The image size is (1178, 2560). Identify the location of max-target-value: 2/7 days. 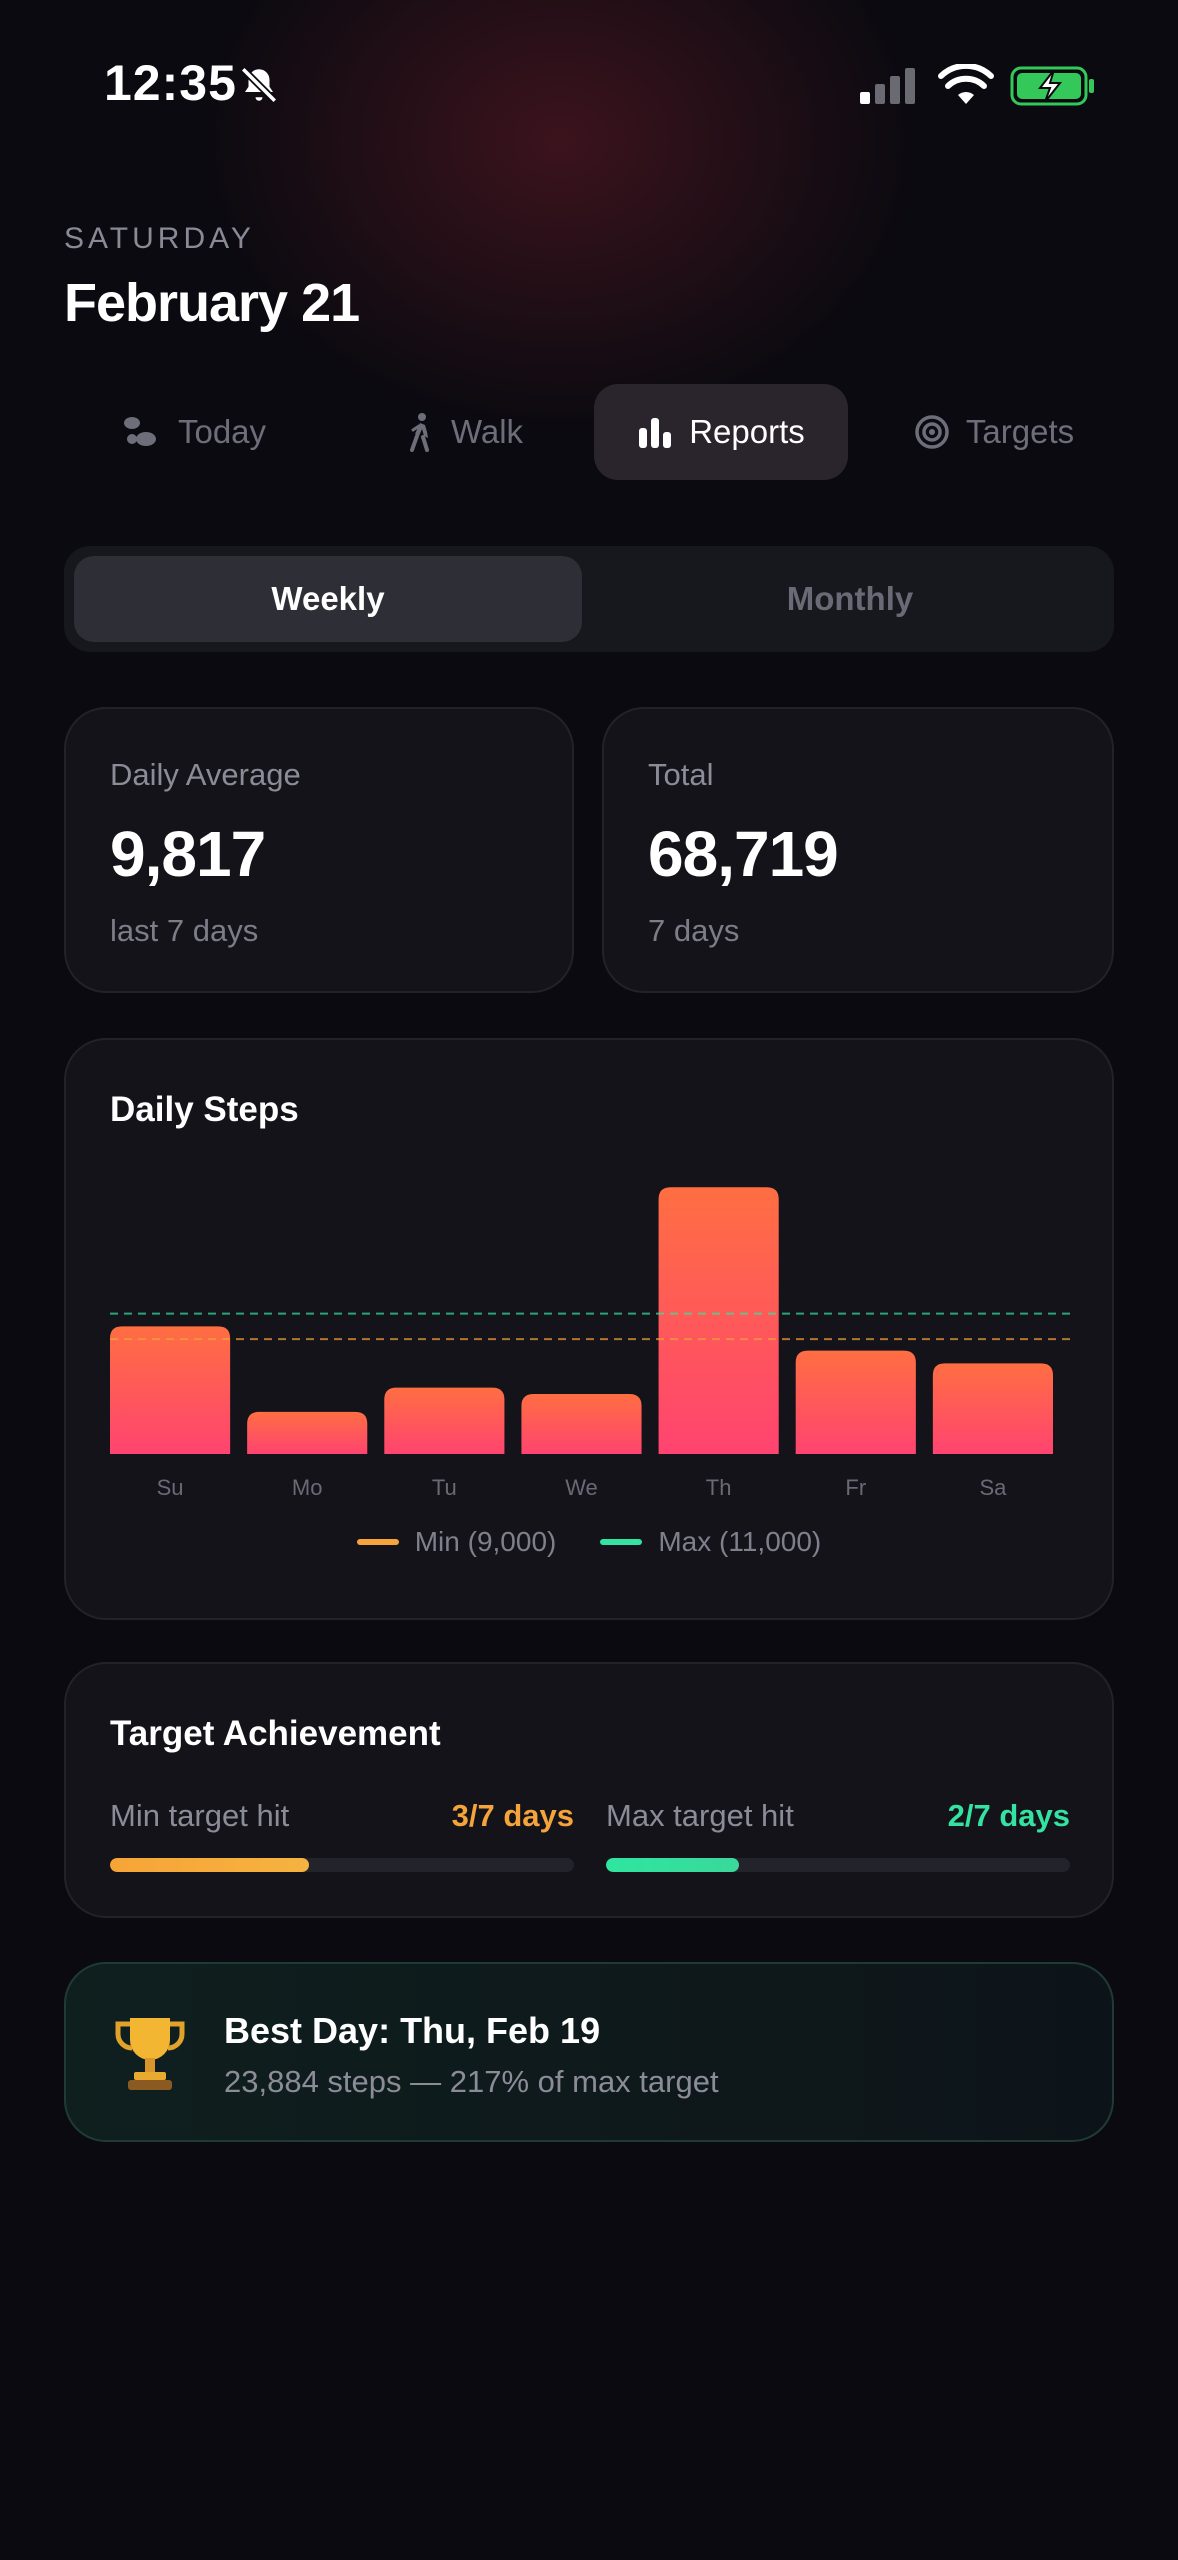
(1008, 1815).